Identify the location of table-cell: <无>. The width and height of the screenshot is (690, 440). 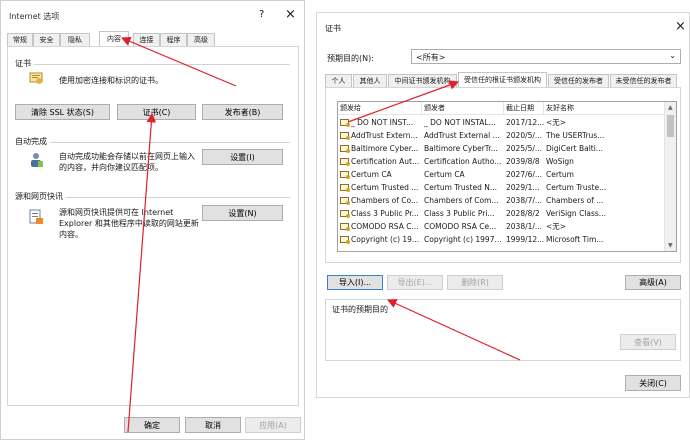
(556, 226).